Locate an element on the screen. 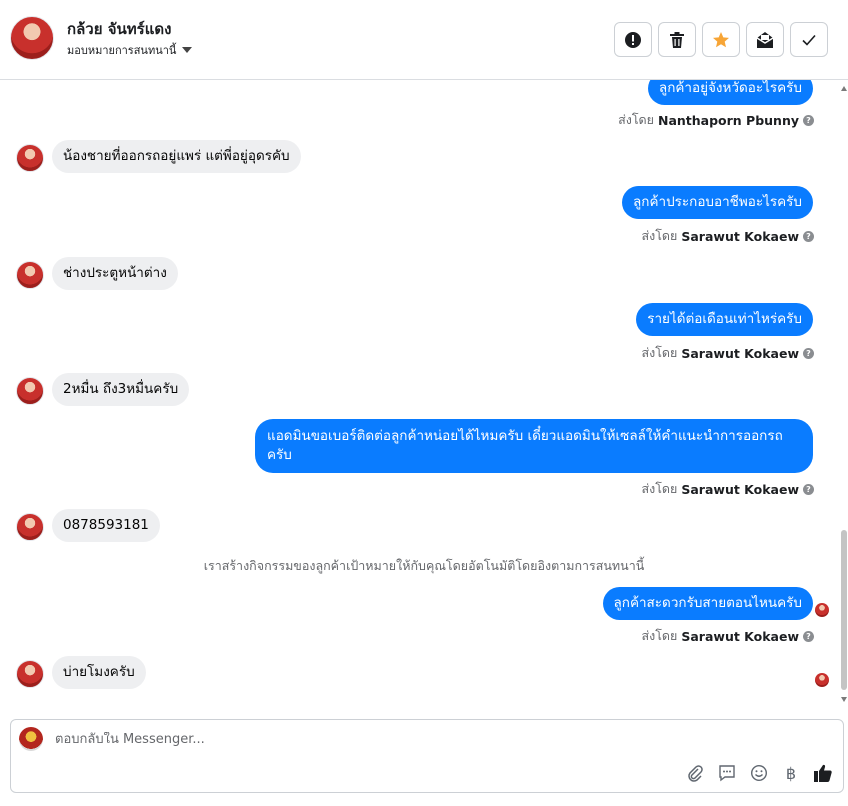 The height and width of the screenshot is (806, 848). page-avatar is located at coordinates (31, 739).